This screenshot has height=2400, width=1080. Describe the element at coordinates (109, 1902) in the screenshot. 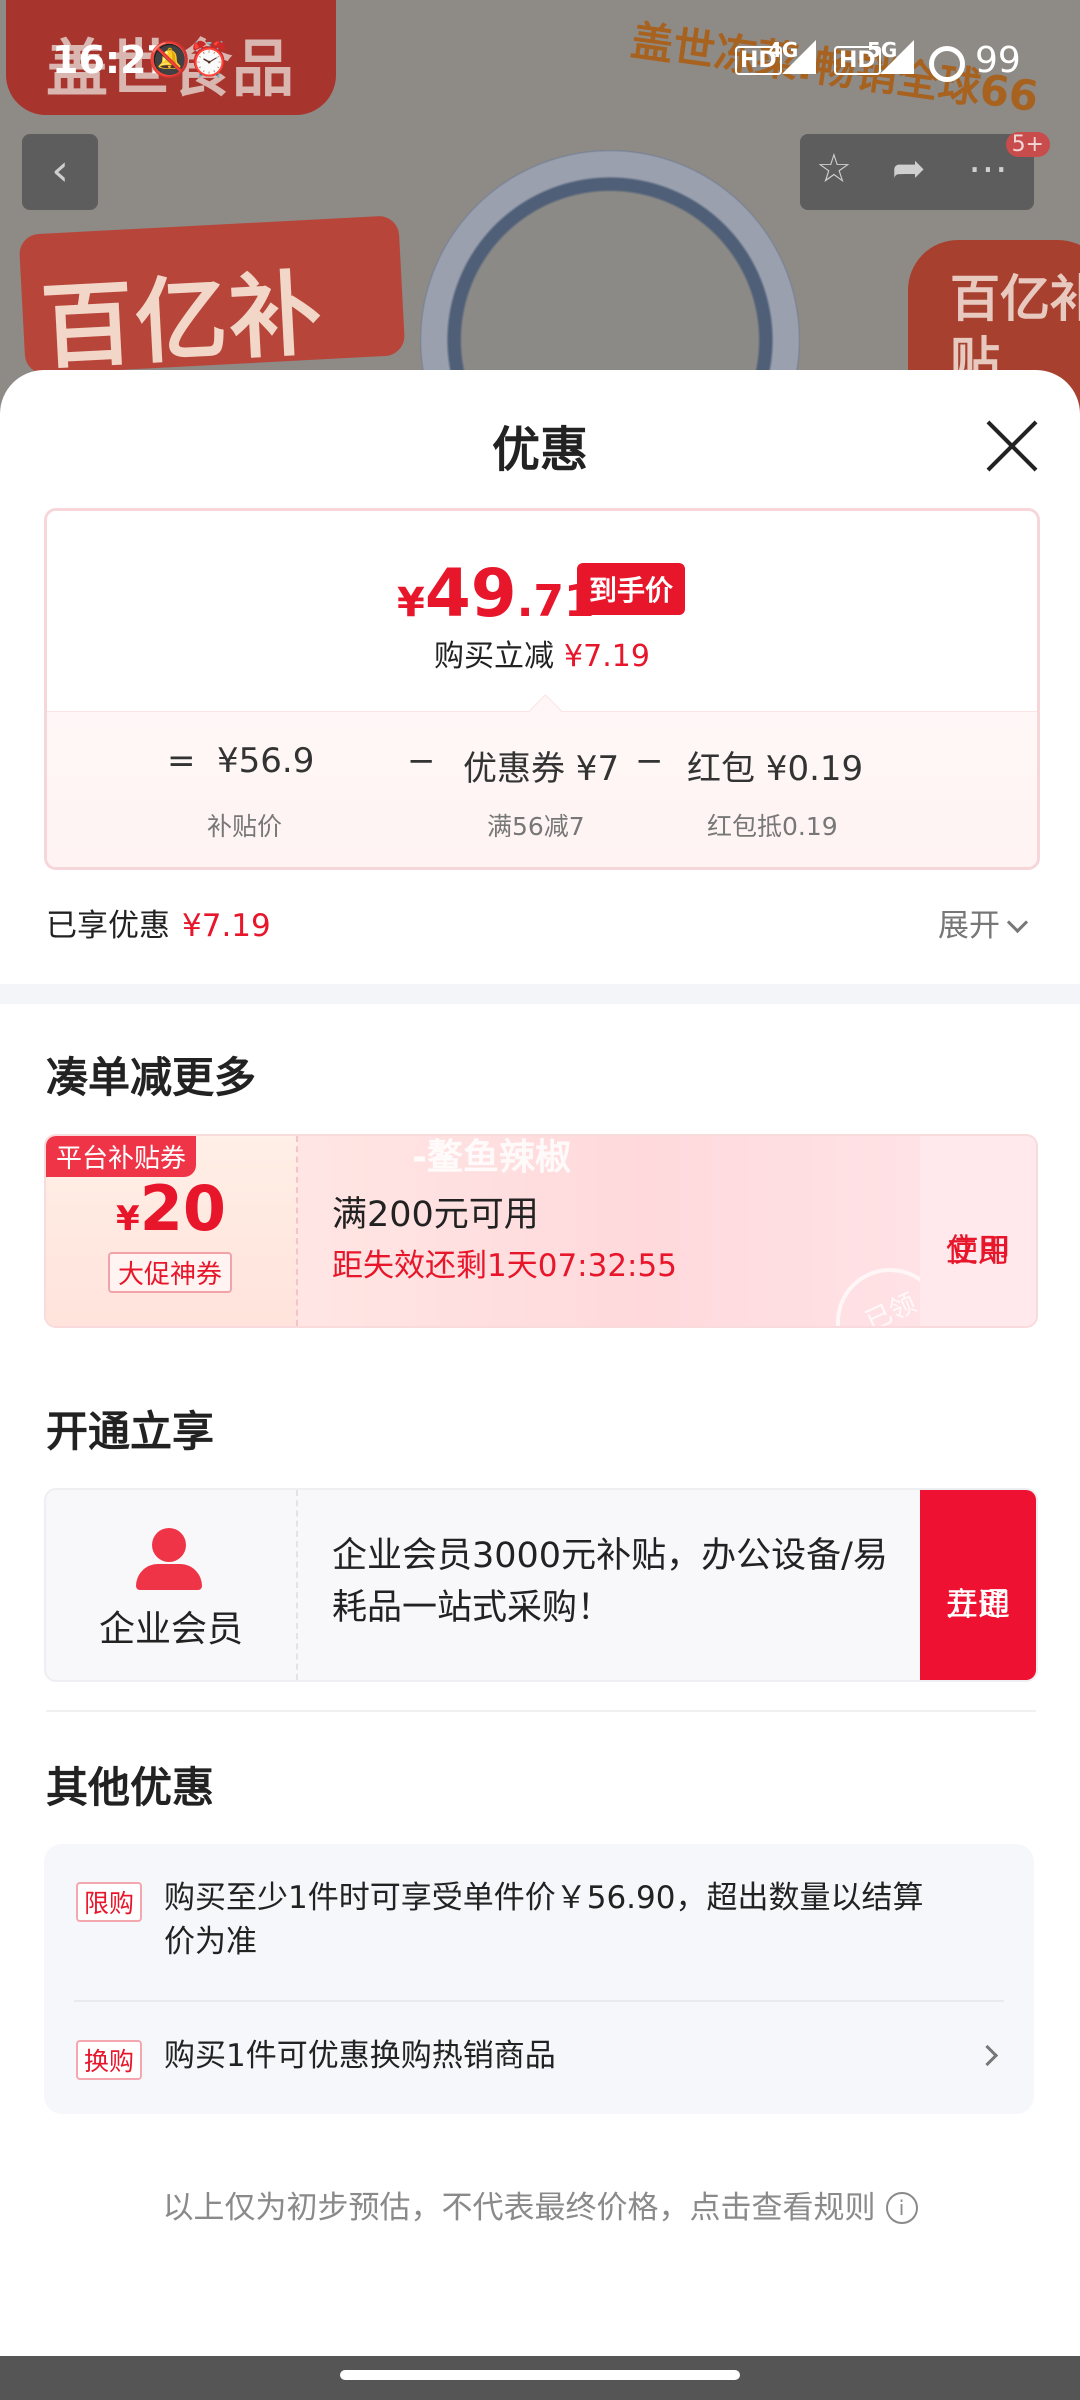

I see `limit-tag: 限购` at that location.